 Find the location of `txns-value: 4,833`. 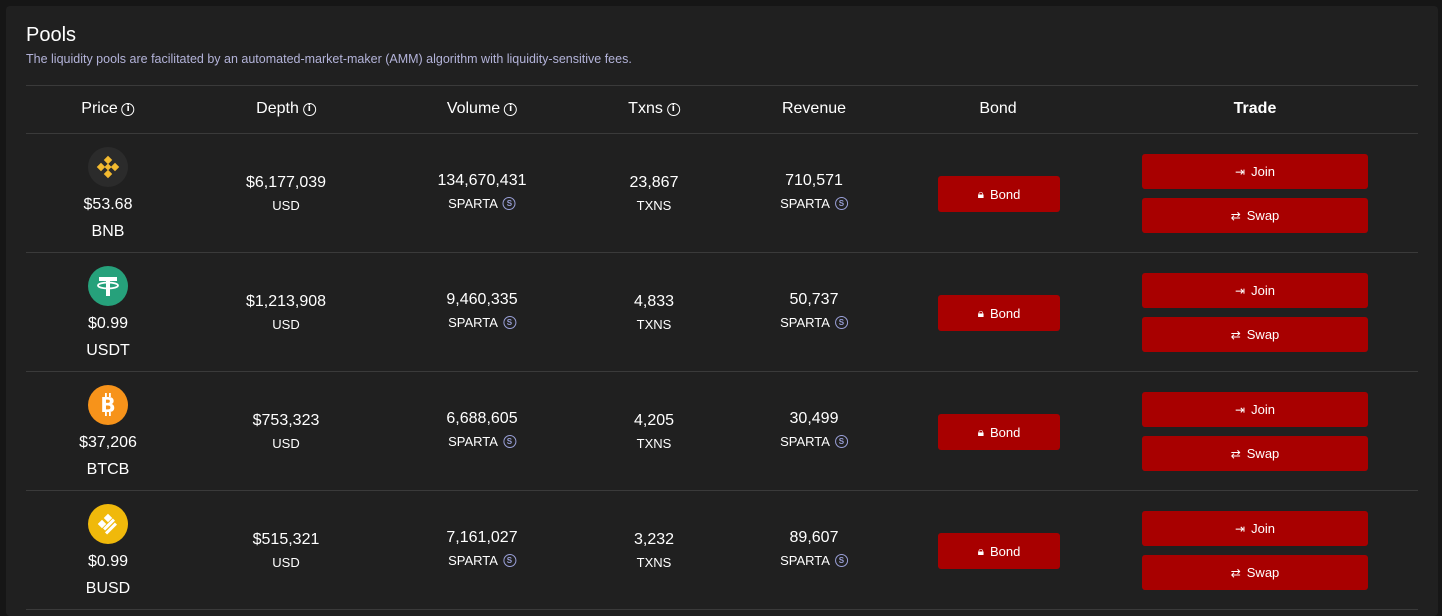

txns-value: 4,833 is located at coordinates (654, 301).